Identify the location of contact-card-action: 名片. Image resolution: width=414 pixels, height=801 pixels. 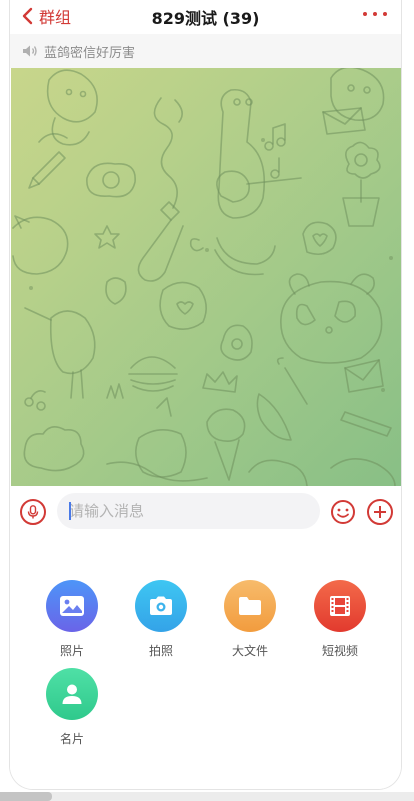
(72, 707).